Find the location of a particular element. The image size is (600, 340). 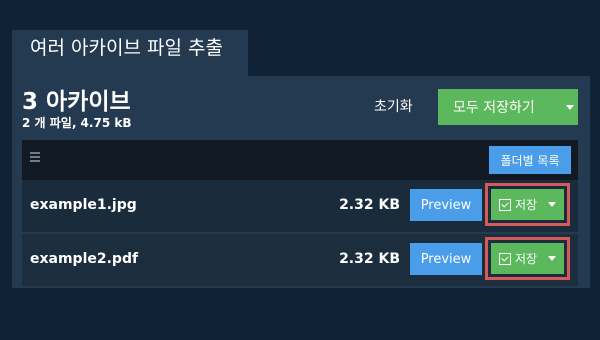

folder-list-button: 폴더별 목록 is located at coordinates (530, 160).